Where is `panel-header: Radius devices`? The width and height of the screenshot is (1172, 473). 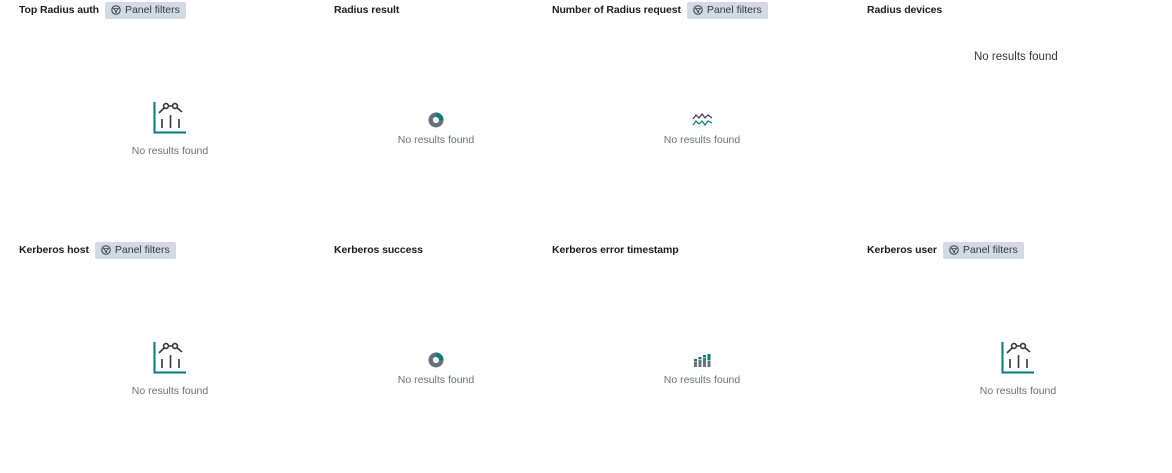 panel-header: Radius devices is located at coordinates (904, 10).